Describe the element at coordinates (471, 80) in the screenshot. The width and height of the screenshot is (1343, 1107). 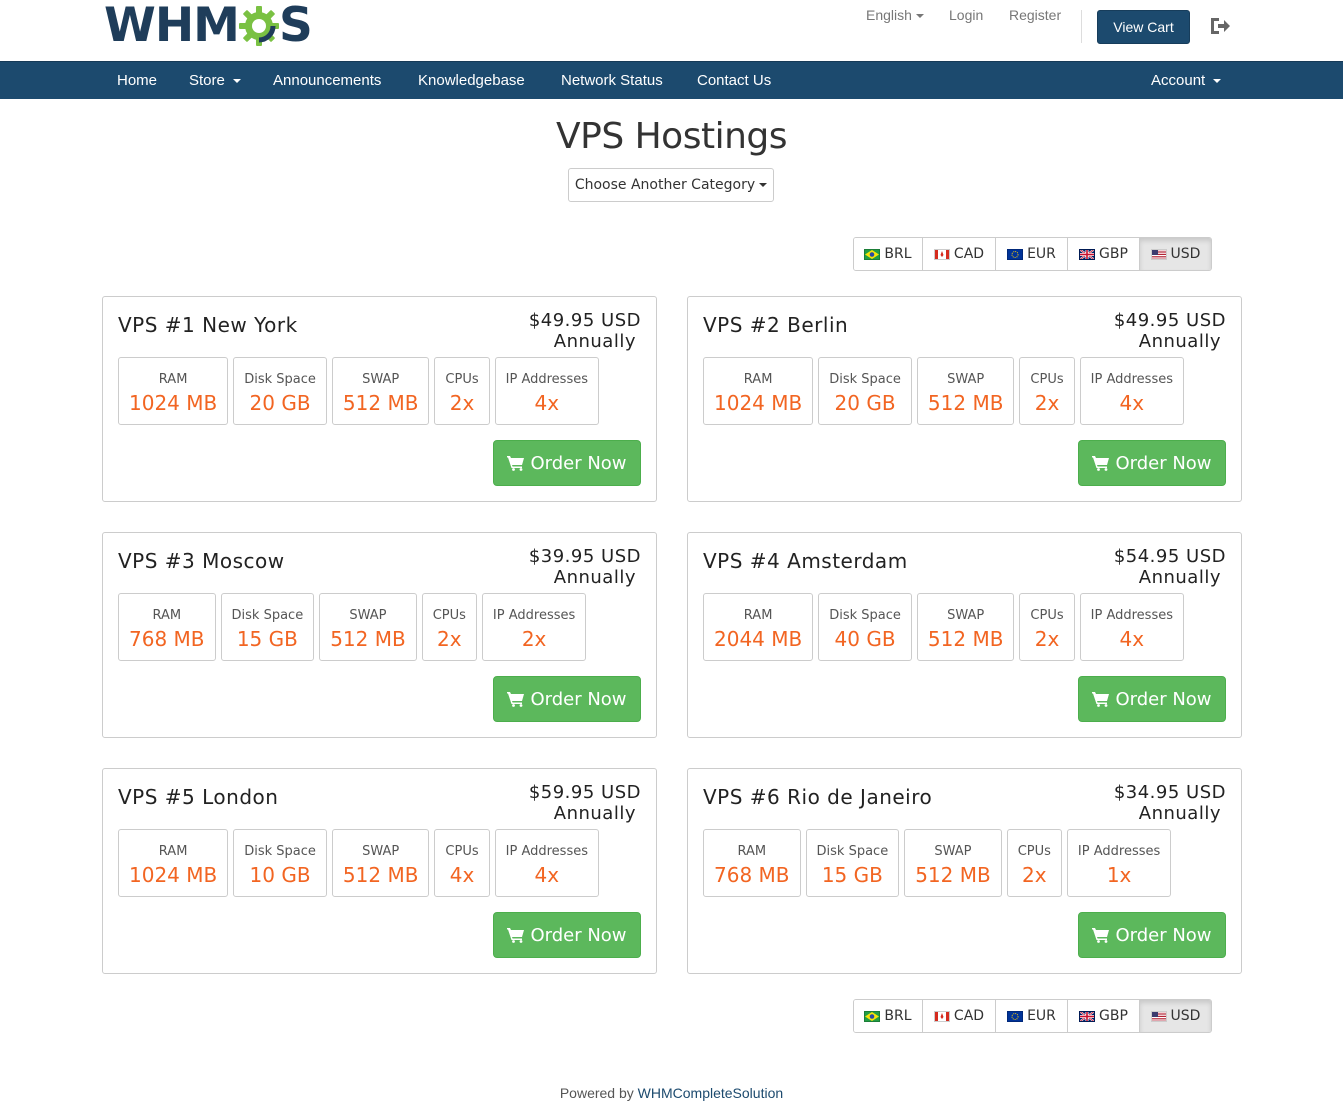
I see `nav-knowledgebase: Knowledgebase` at that location.